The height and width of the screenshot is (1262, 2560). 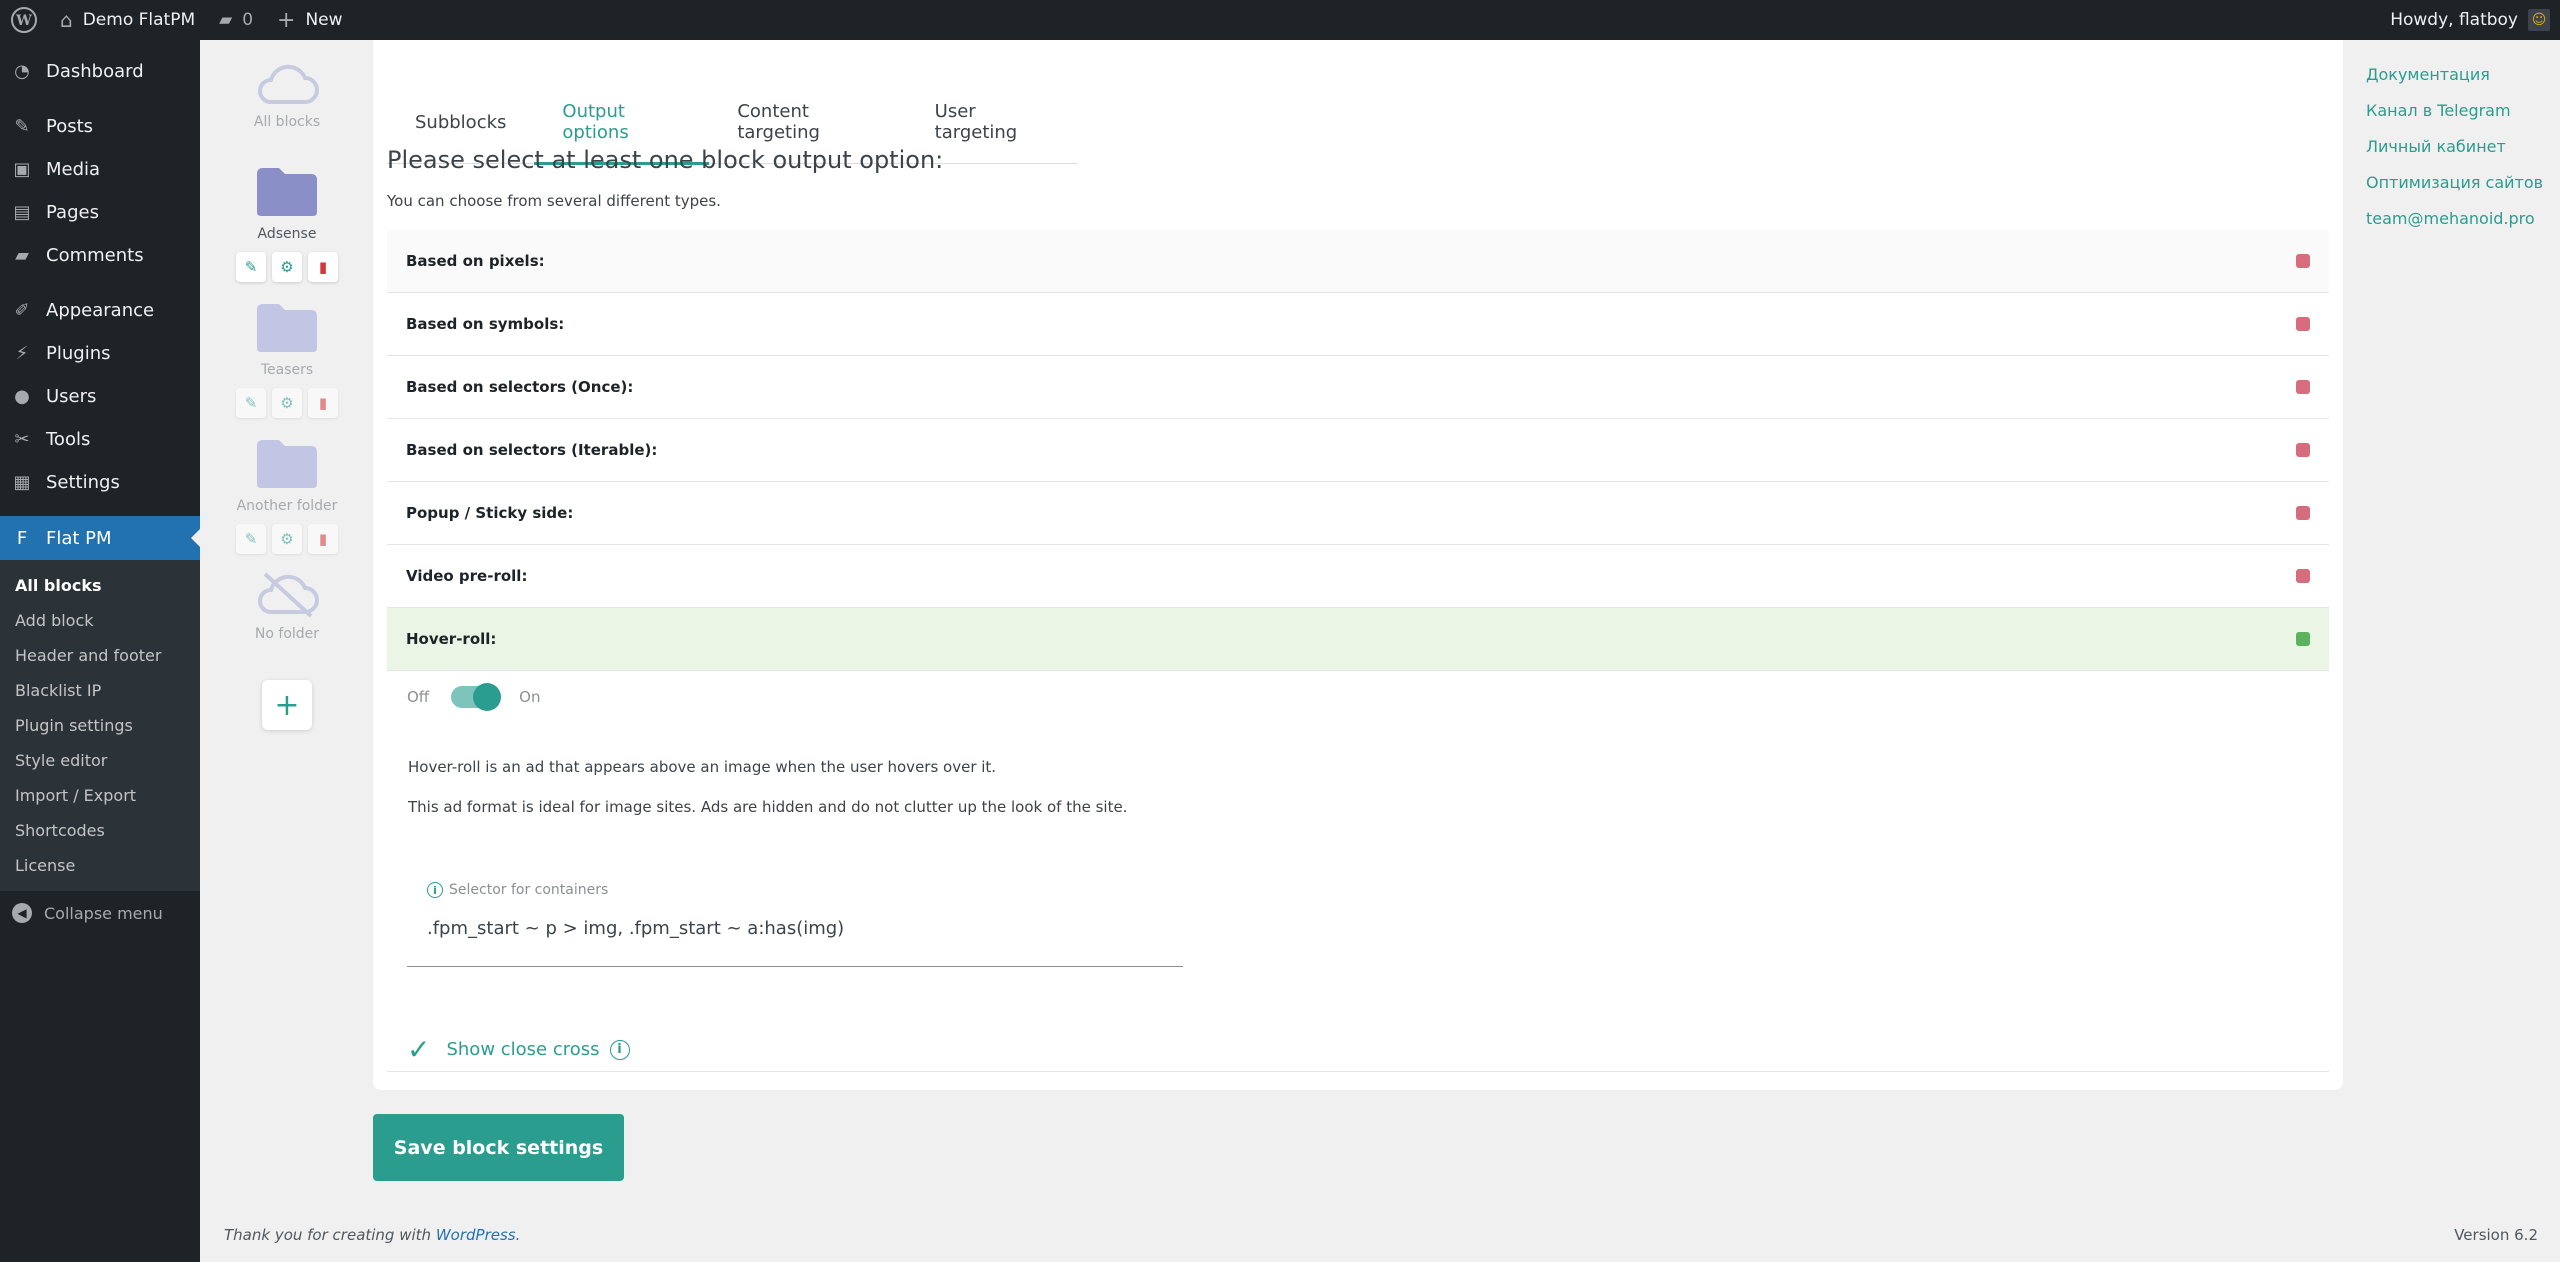 I want to click on wordpress-logo-icon: W, so click(x=24, y=20).